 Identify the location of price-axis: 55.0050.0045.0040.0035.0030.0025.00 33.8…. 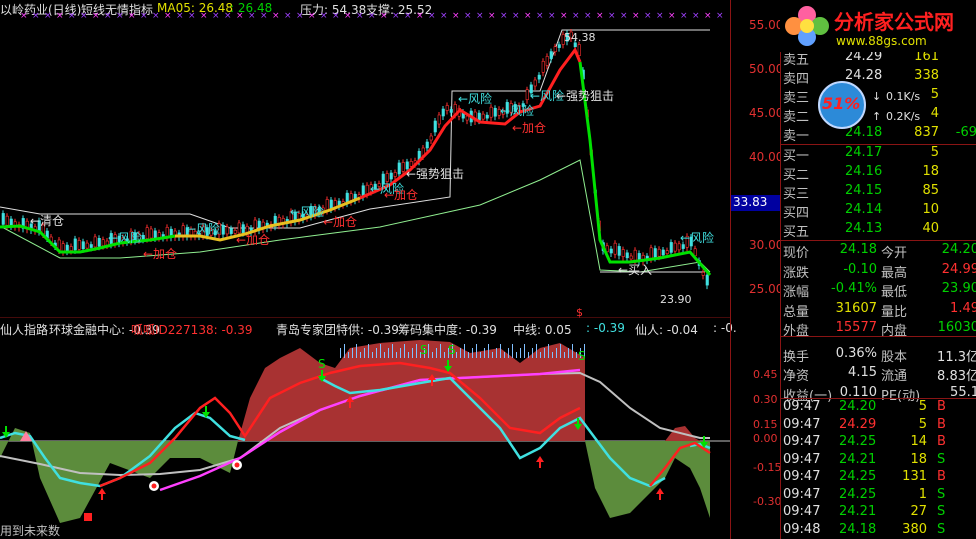
(757, 269).